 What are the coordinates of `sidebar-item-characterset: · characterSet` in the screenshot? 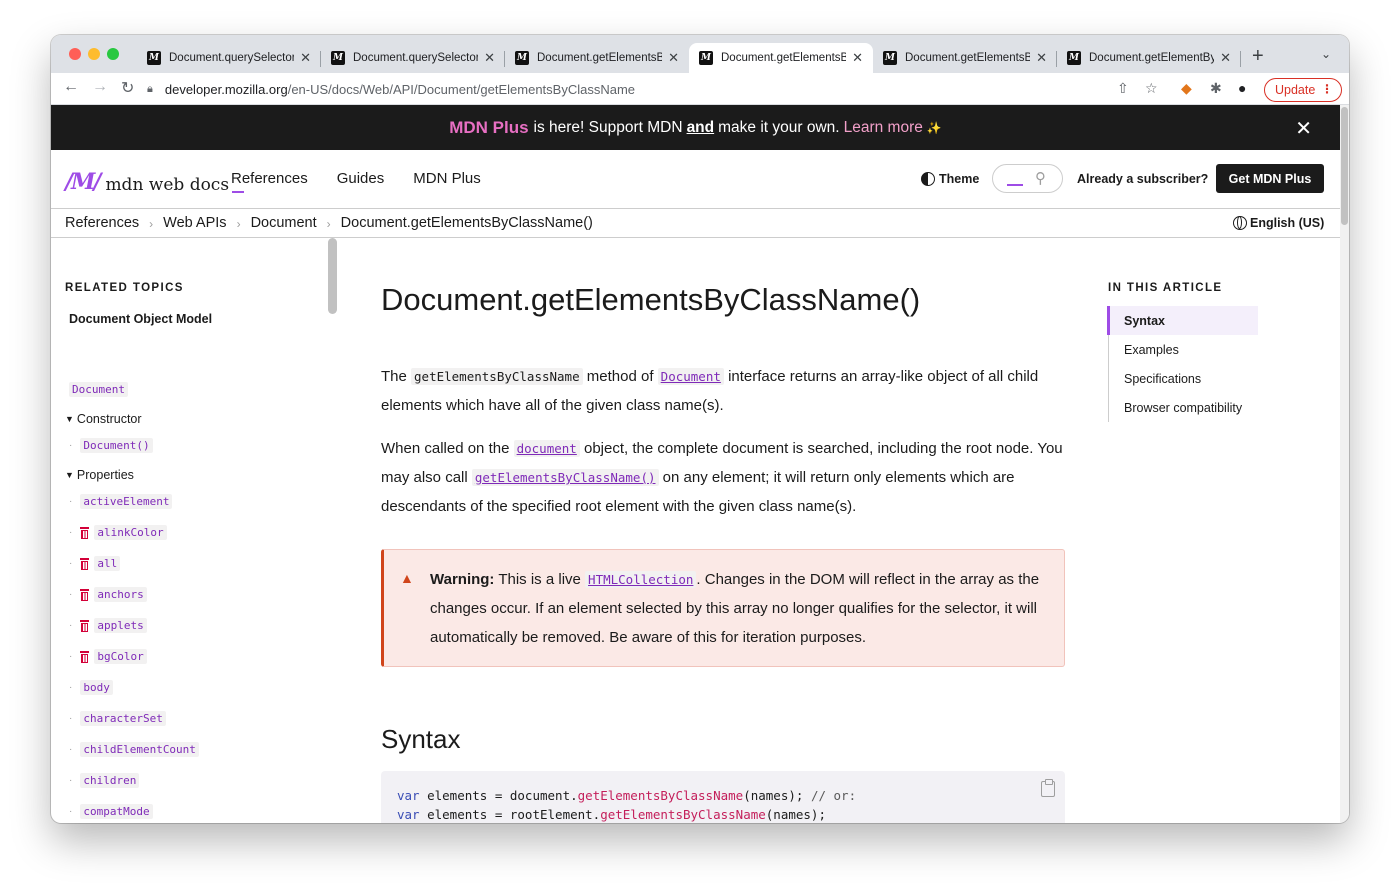 It's located at (117, 718).